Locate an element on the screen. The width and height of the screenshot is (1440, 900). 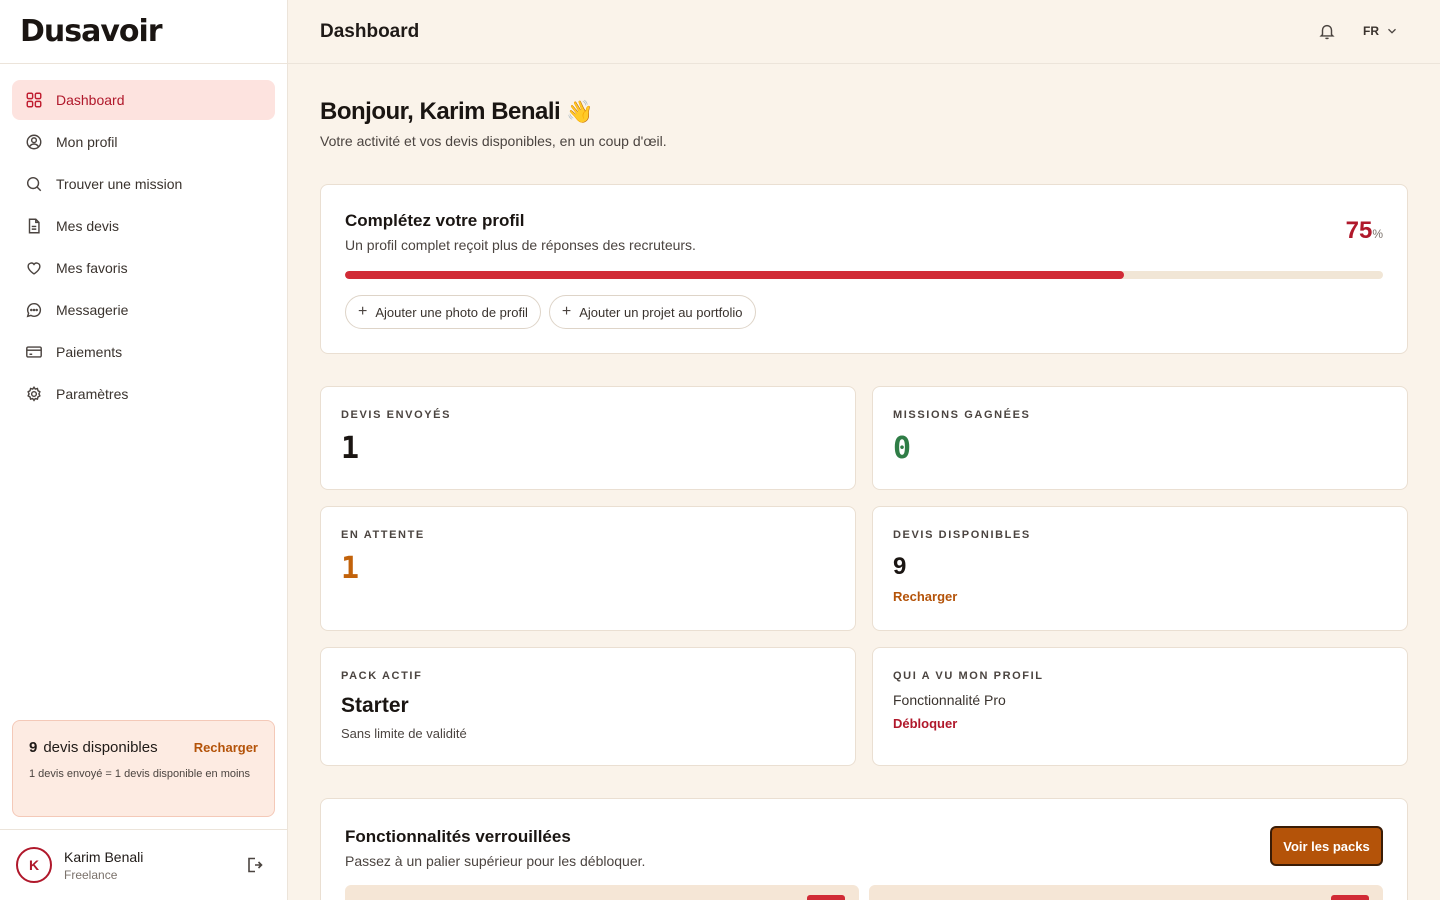
unlock-link: Débloquer is located at coordinates (1140, 723).